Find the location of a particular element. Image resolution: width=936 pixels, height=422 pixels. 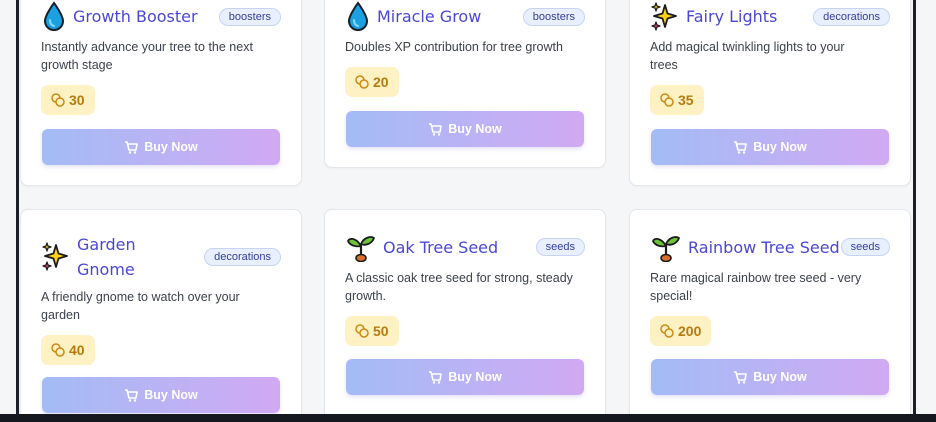

price-value: 30 is located at coordinates (77, 100).